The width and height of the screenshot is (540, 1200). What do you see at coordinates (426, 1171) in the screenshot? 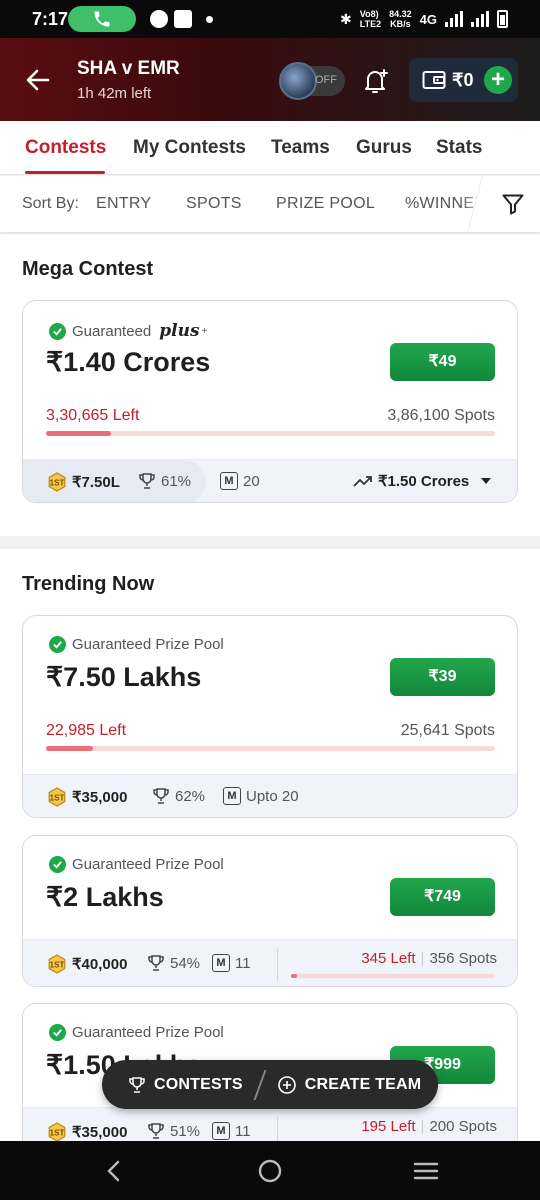
I see `nav-recents-icon` at bounding box center [426, 1171].